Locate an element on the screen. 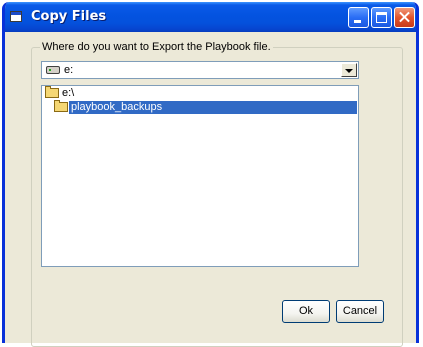 This screenshot has width=423, height=347. folder-label: e:\ is located at coordinates (68, 93).